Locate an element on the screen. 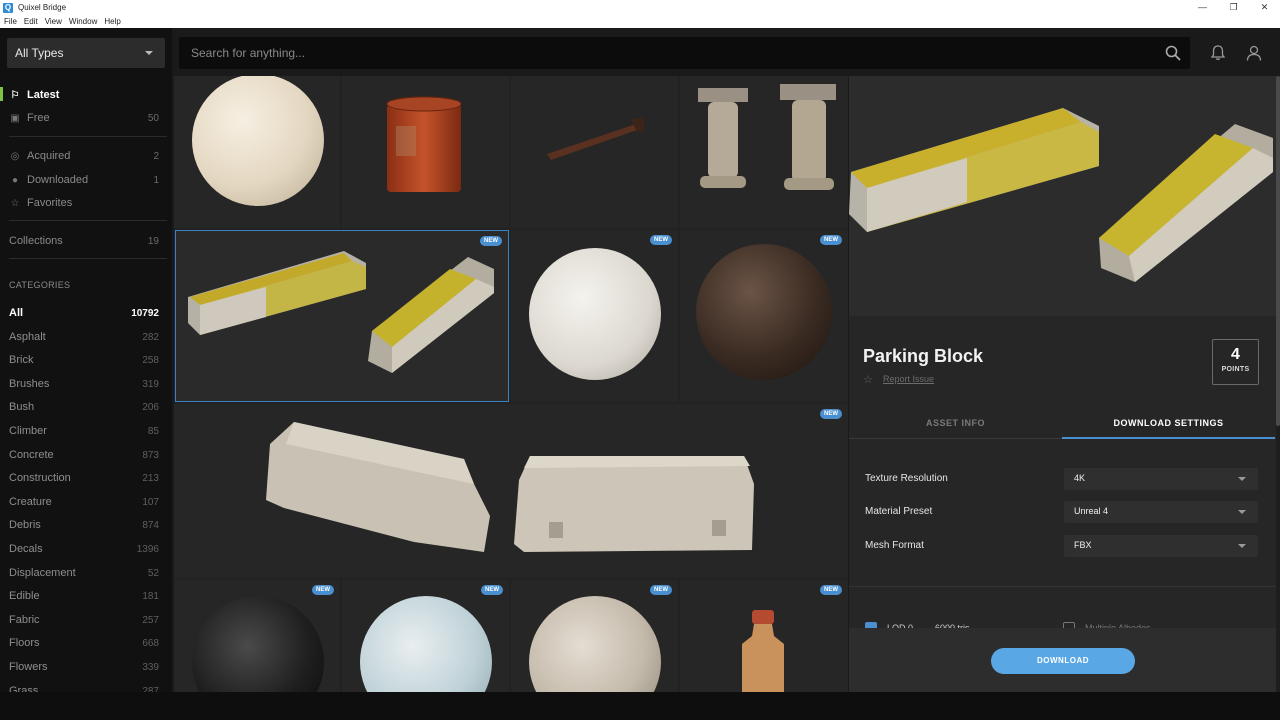 This screenshot has width=1280, height=720. category-item: Brick 258 is located at coordinates (84, 362).